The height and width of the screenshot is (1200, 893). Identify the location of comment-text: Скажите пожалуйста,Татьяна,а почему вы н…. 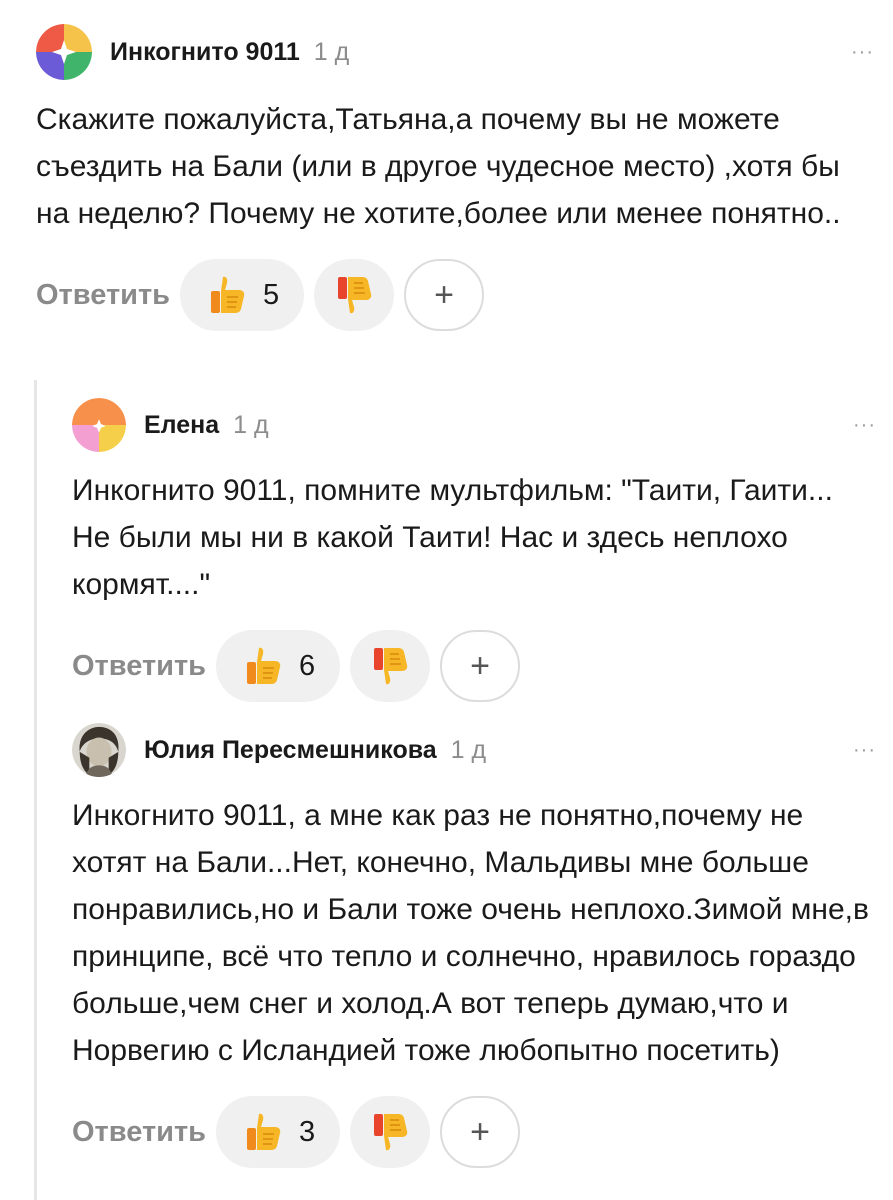
(438, 166).